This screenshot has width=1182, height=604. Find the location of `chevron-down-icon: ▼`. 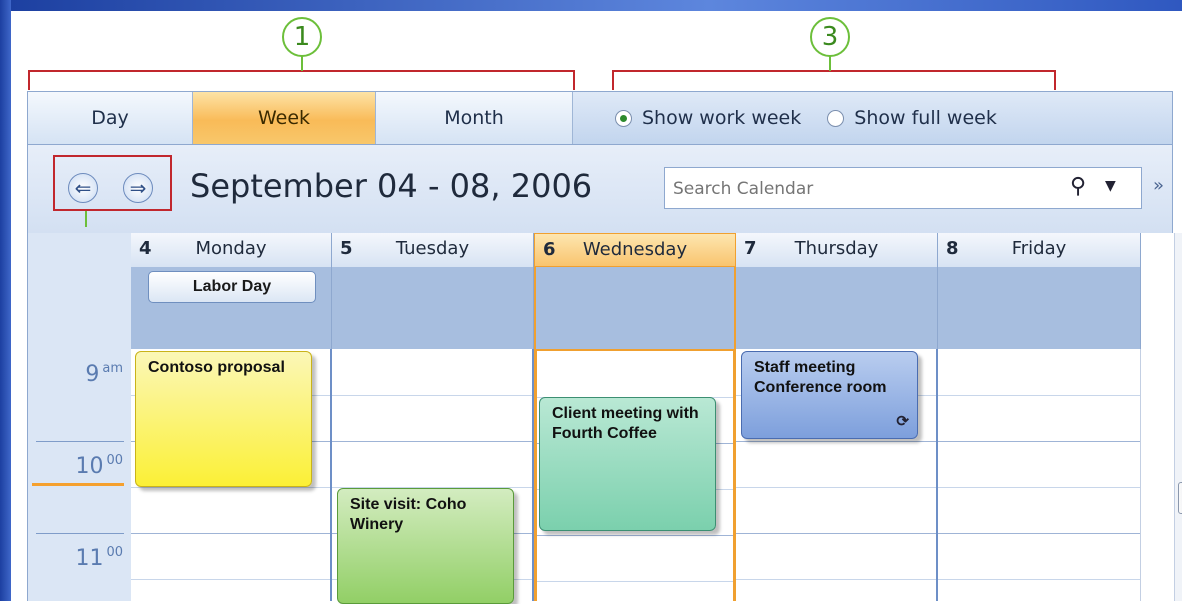

chevron-down-icon: ▼ is located at coordinates (1110, 186).